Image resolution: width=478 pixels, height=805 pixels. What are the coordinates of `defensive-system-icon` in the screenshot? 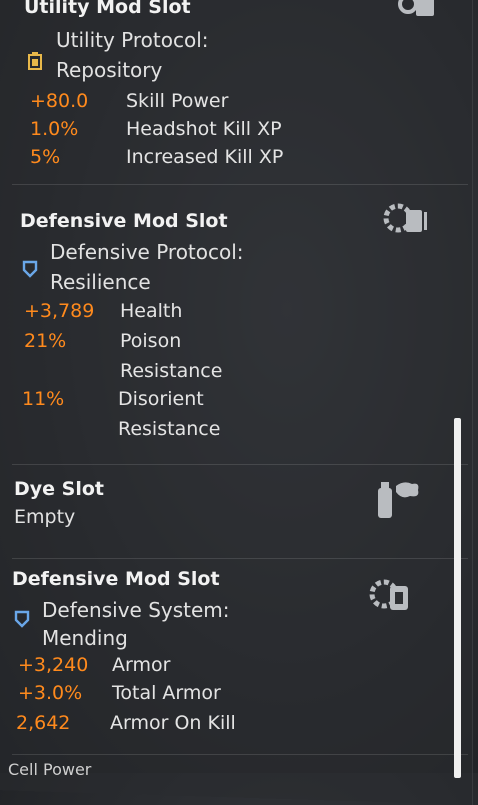 It's located at (22, 619).